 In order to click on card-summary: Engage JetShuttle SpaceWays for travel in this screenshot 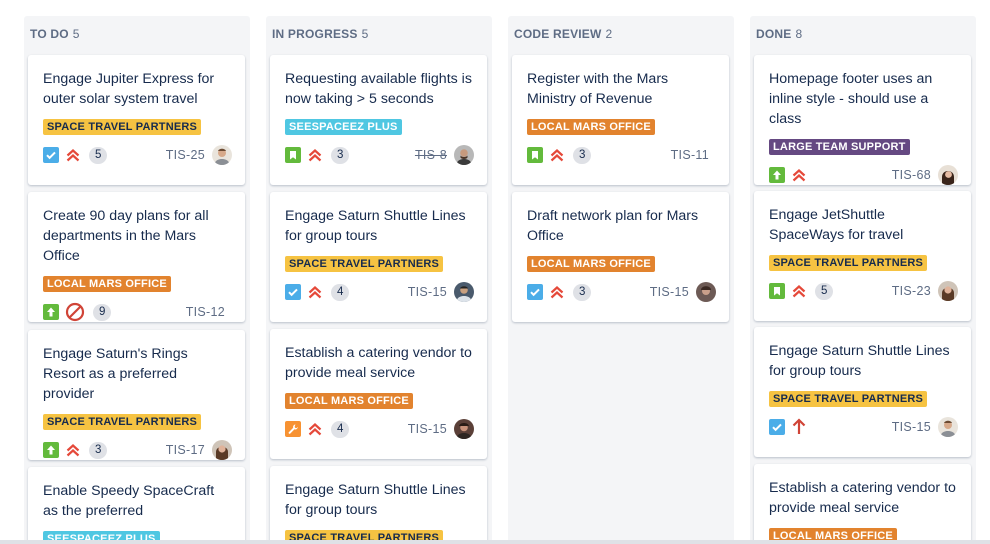, I will do `click(836, 225)`.